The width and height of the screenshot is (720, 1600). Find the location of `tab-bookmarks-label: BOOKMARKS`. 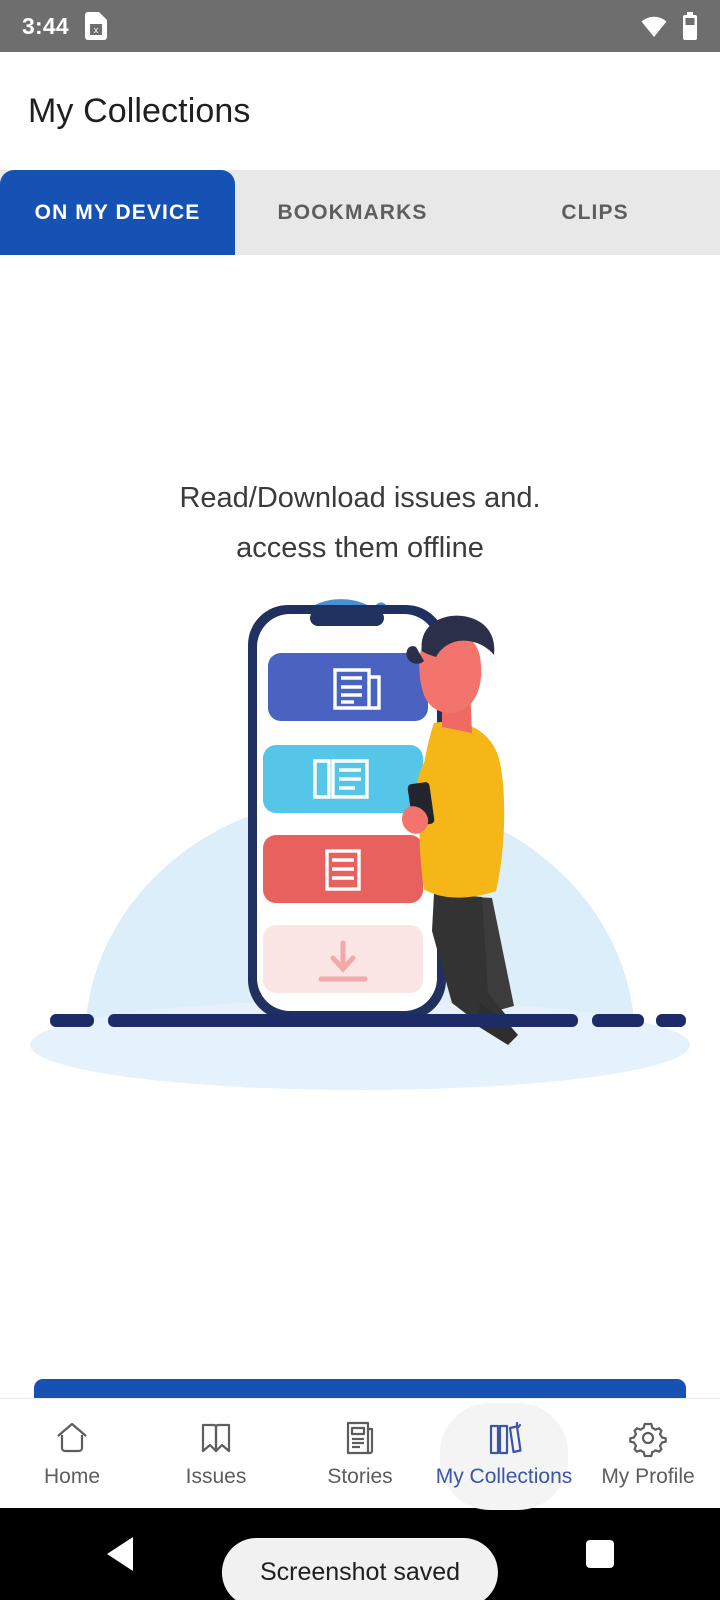

tab-bookmarks-label: BOOKMARKS is located at coordinates (352, 212).